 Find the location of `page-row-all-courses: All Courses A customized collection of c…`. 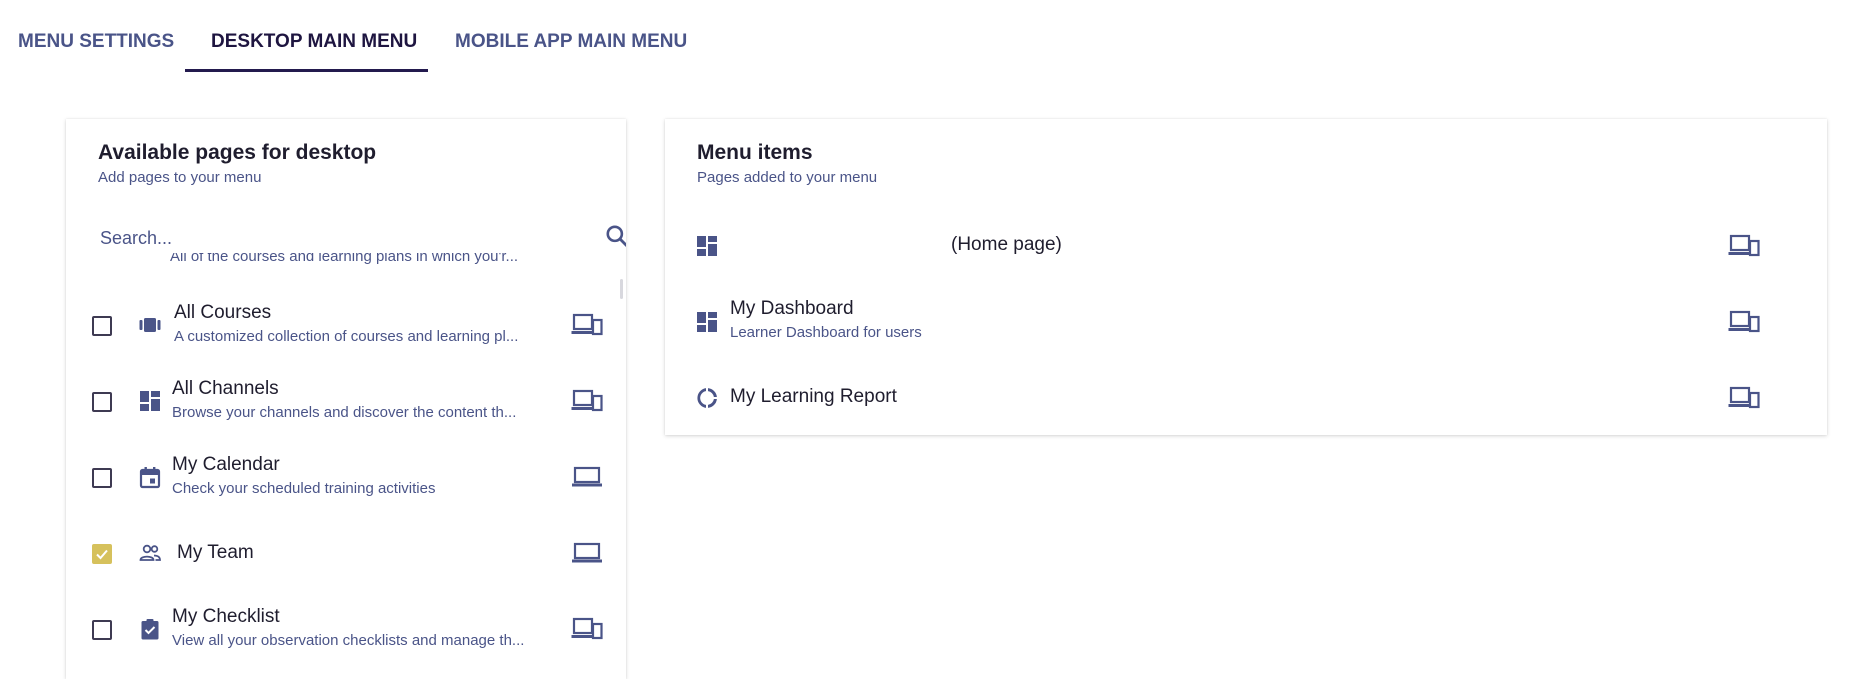

page-row-all-courses: All Courses A customized collection of c… is located at coordinates (346, 326).